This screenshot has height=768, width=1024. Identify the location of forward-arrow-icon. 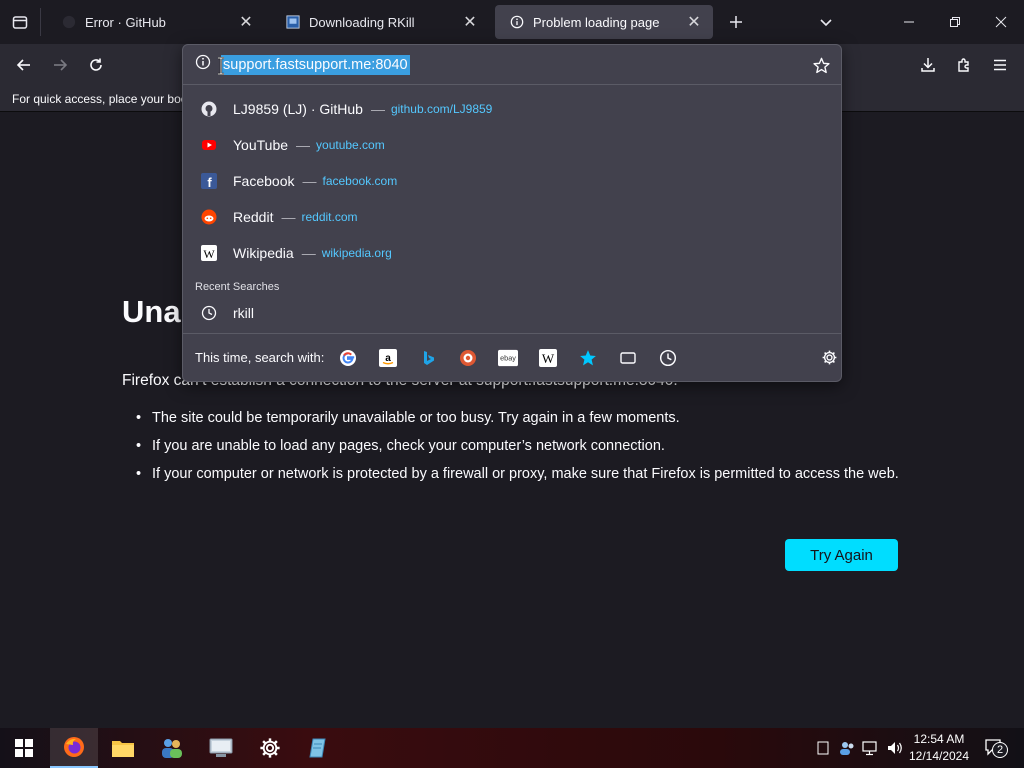
(61, 65).